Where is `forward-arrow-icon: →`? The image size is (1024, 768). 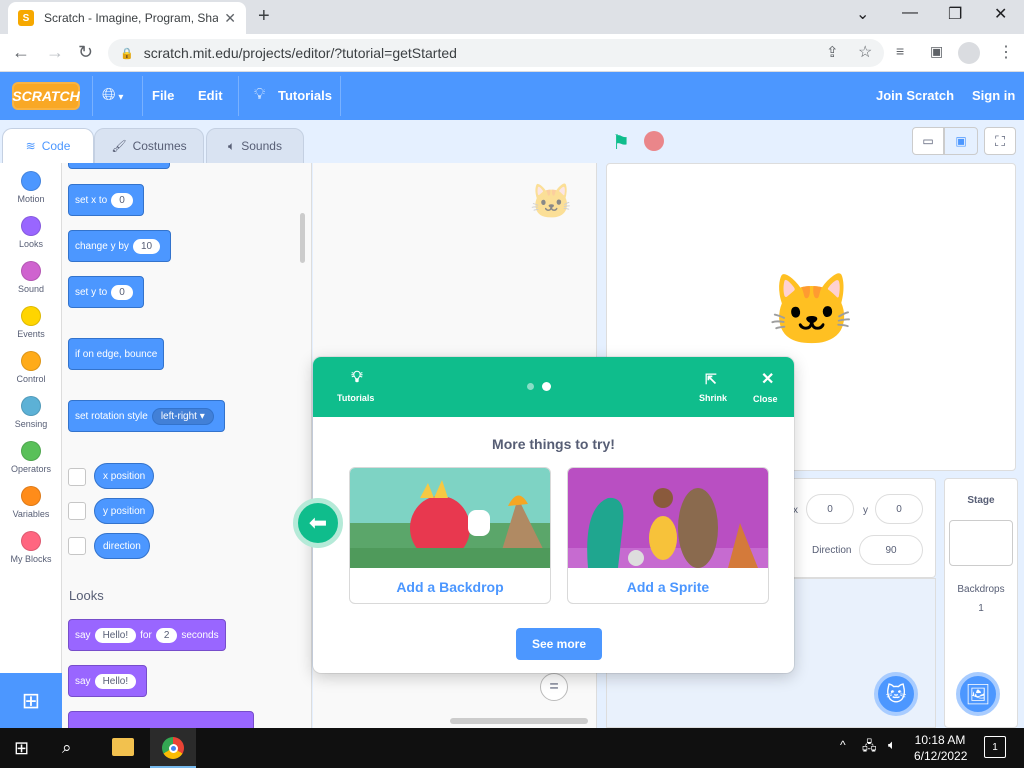 forward-arrow-icon: → is located at coordinates (55, 52).